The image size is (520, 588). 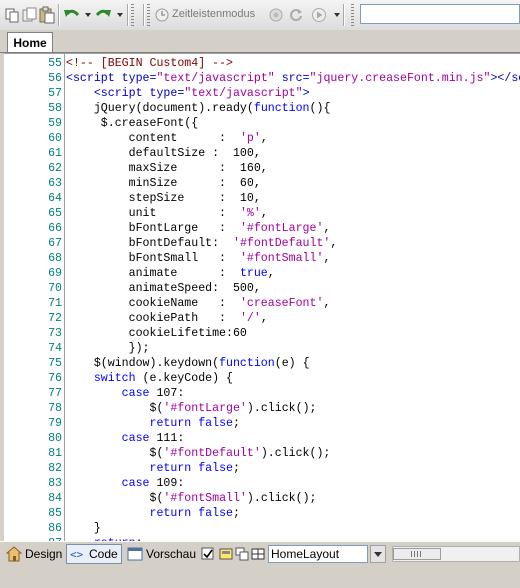 I want to click on code-line: 86 }, so click(x=262, y=528).